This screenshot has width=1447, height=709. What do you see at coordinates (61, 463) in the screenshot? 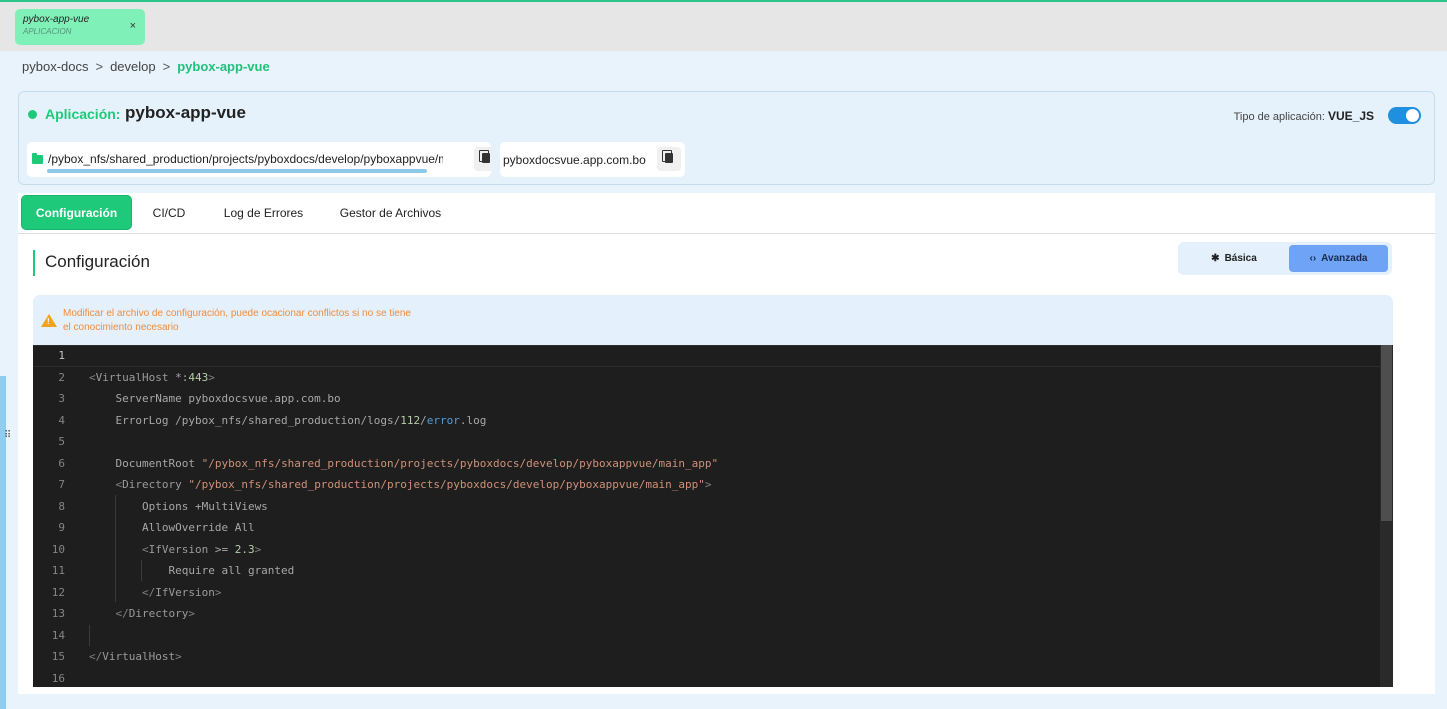
I see `line-number: 6` at bounding box center [61, 463].